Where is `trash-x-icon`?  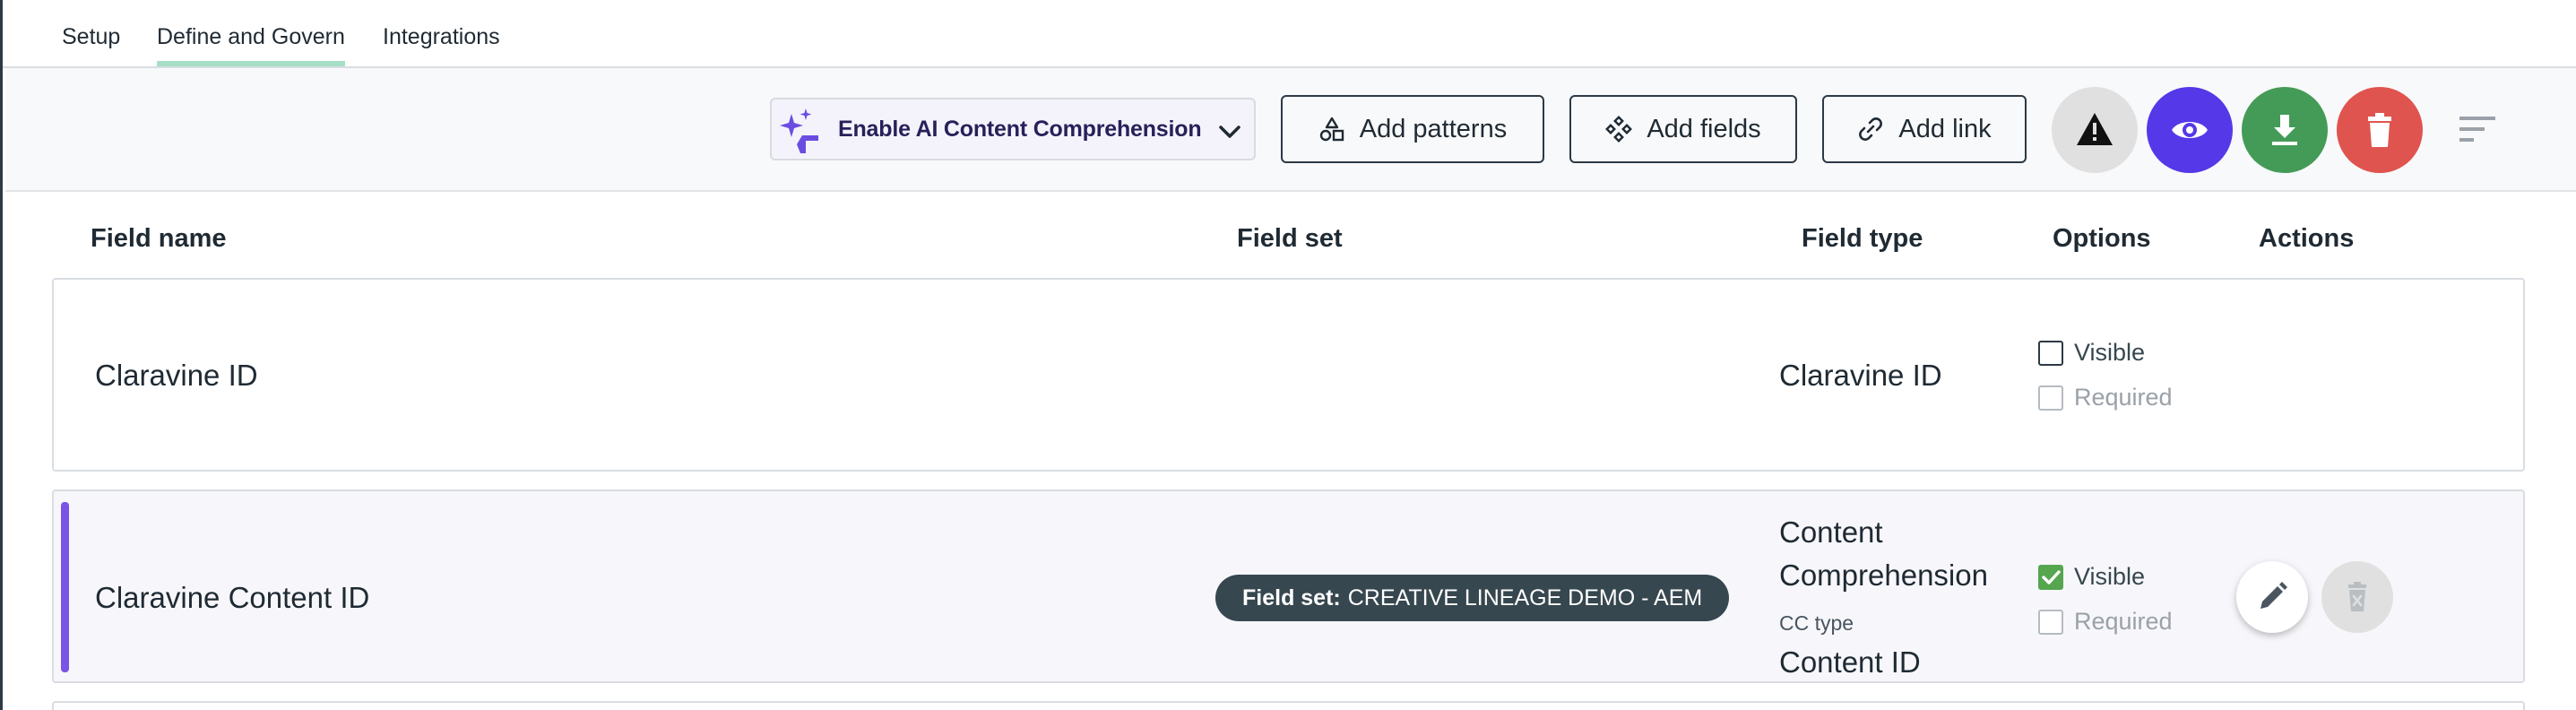 trash-x-icon is located at coordinates (2357, 596).